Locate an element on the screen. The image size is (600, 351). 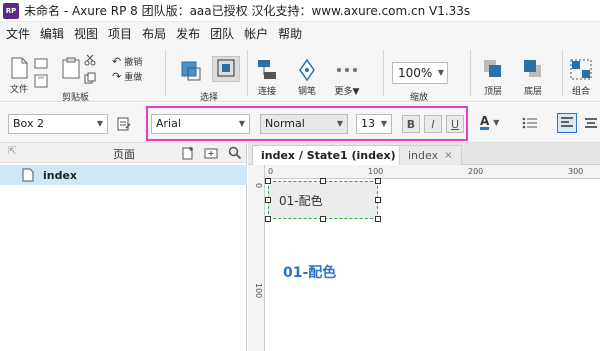
font-settings-highlight is located at coordinates (307, 123).